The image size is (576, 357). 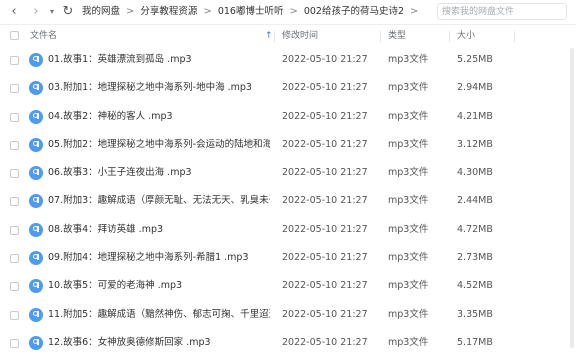 I want to click on file-name: 12.故事6：女神放奥德修斯回家 .mp3, so click(x=159, y=343).